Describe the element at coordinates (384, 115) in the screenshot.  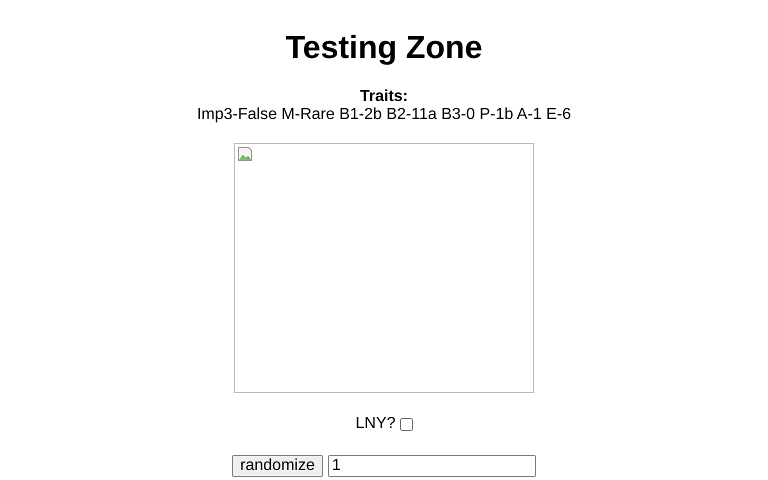
I see `traits-text: Imp3-False M-Rare B1-2b B2-11a B3-0 P-1b A-1 E-6` at that location.